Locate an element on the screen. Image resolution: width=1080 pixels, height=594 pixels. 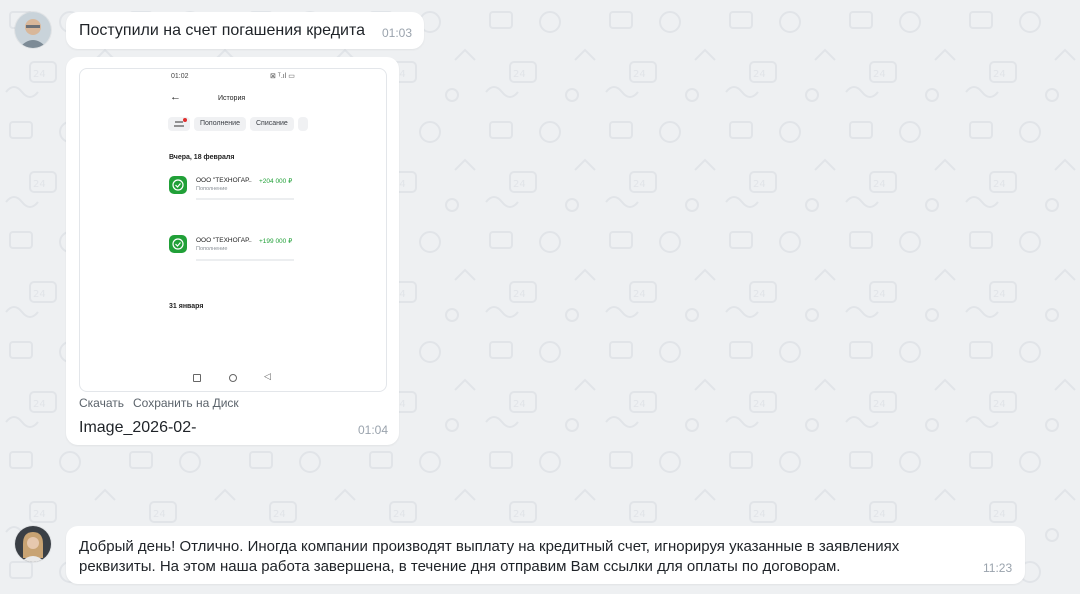
filter-icon is located at coordinates (180, 122).